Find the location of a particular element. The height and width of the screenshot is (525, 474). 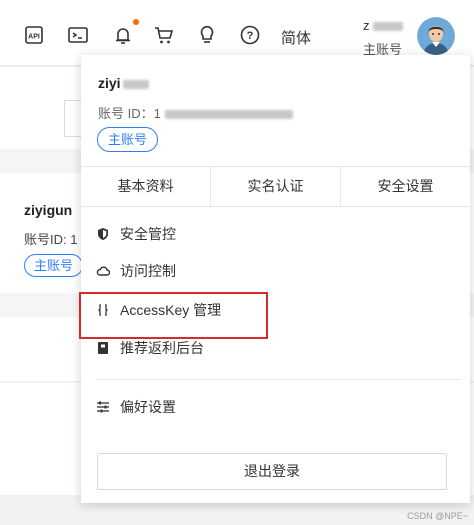

svg-text: API is located at coordinates (34, 37).